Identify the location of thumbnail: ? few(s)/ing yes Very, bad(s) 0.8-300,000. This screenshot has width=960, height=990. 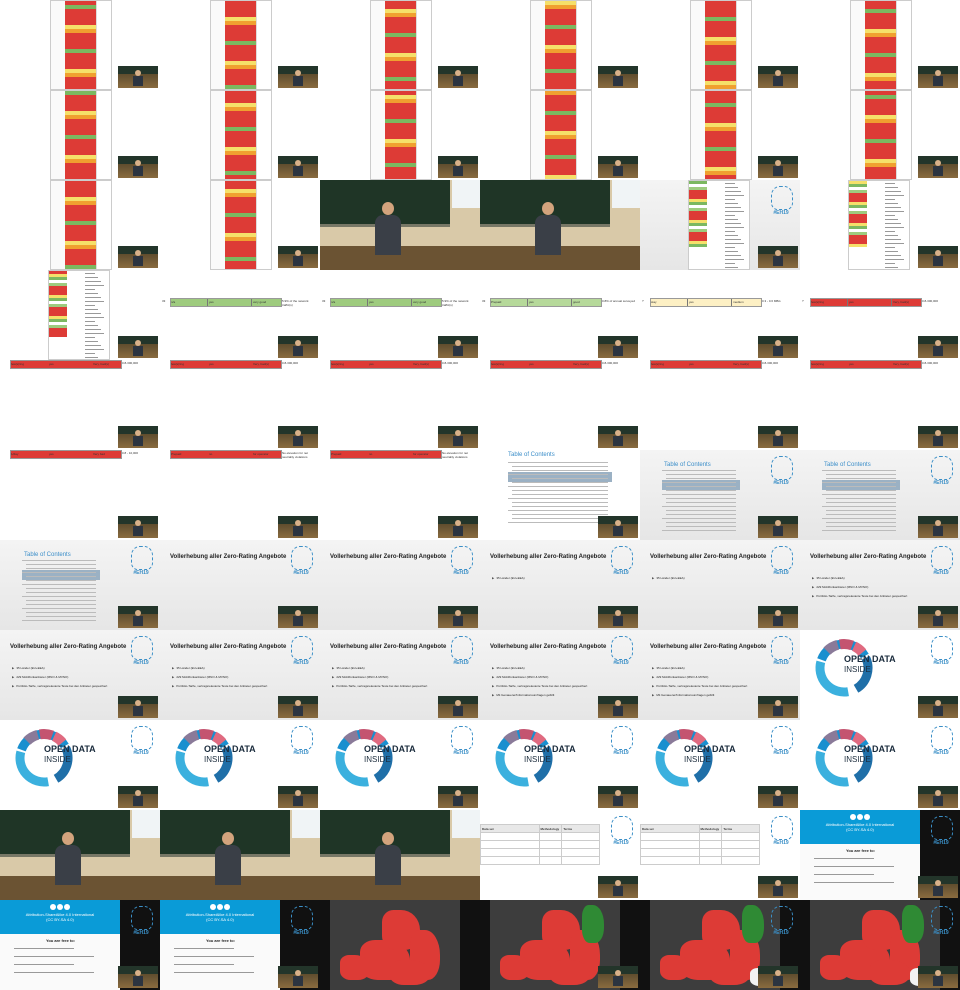
(880, 315).